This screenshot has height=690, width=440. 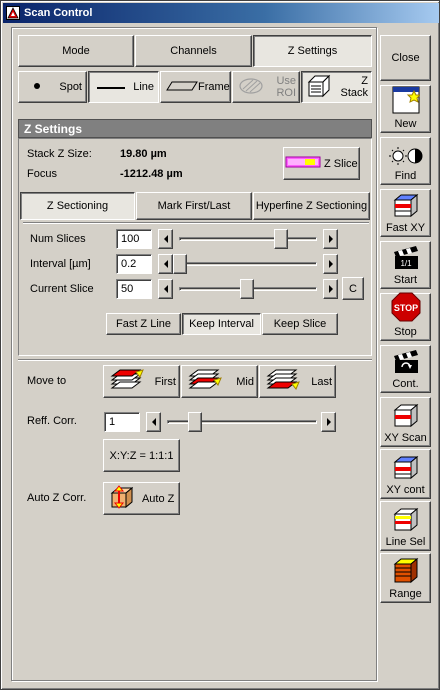 I want to click on current-slice-input: 50, so click(x=134, y=289).